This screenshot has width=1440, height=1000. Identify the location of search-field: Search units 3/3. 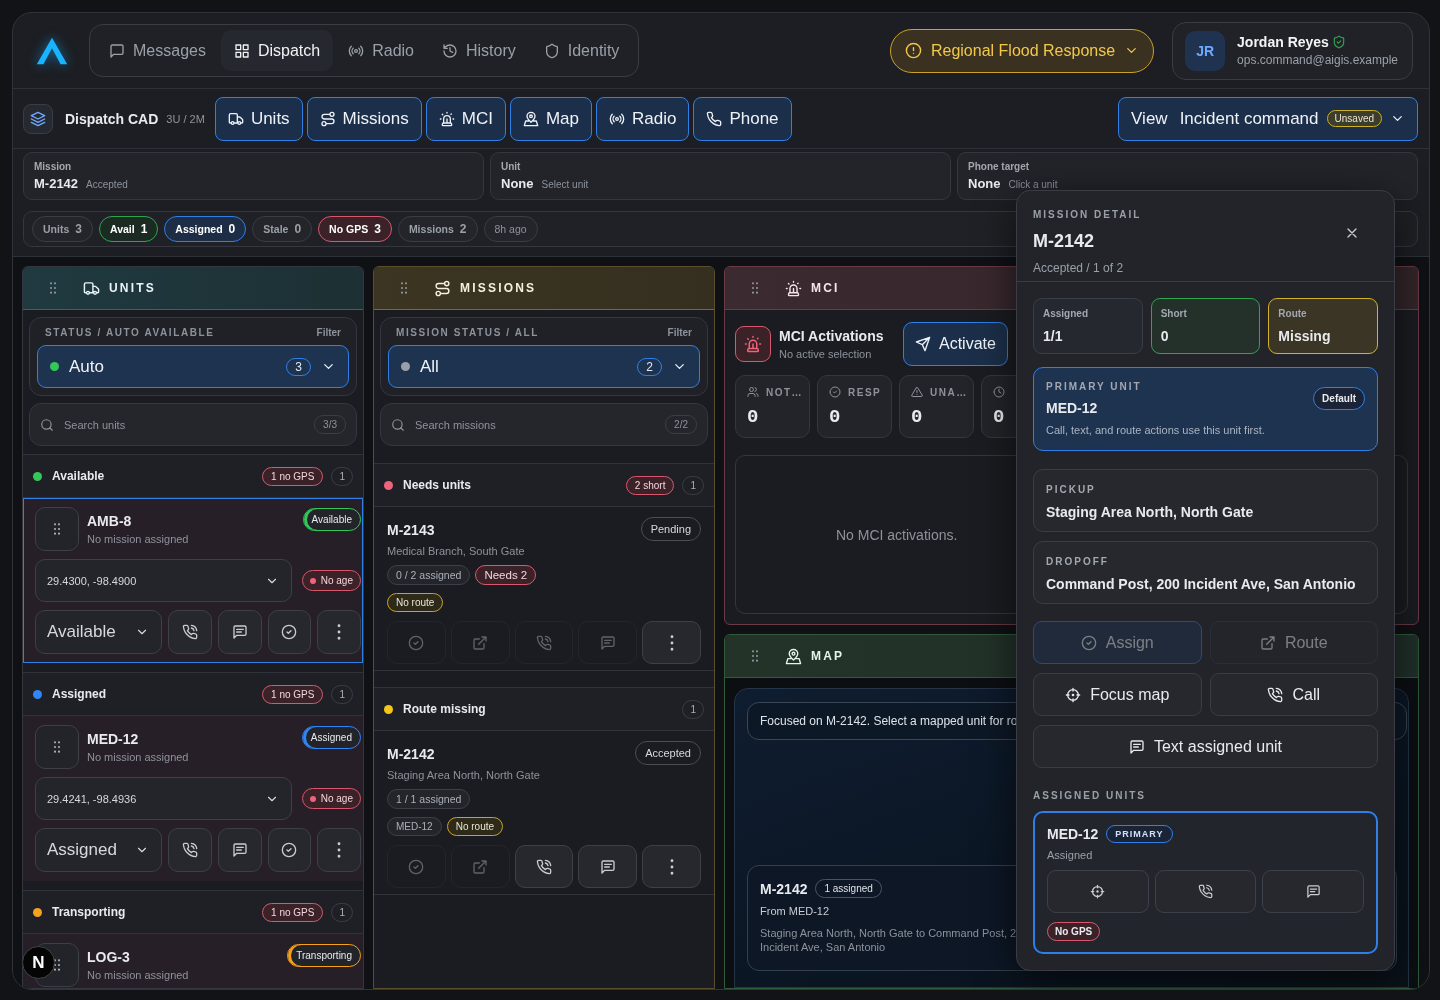
(193, 424).